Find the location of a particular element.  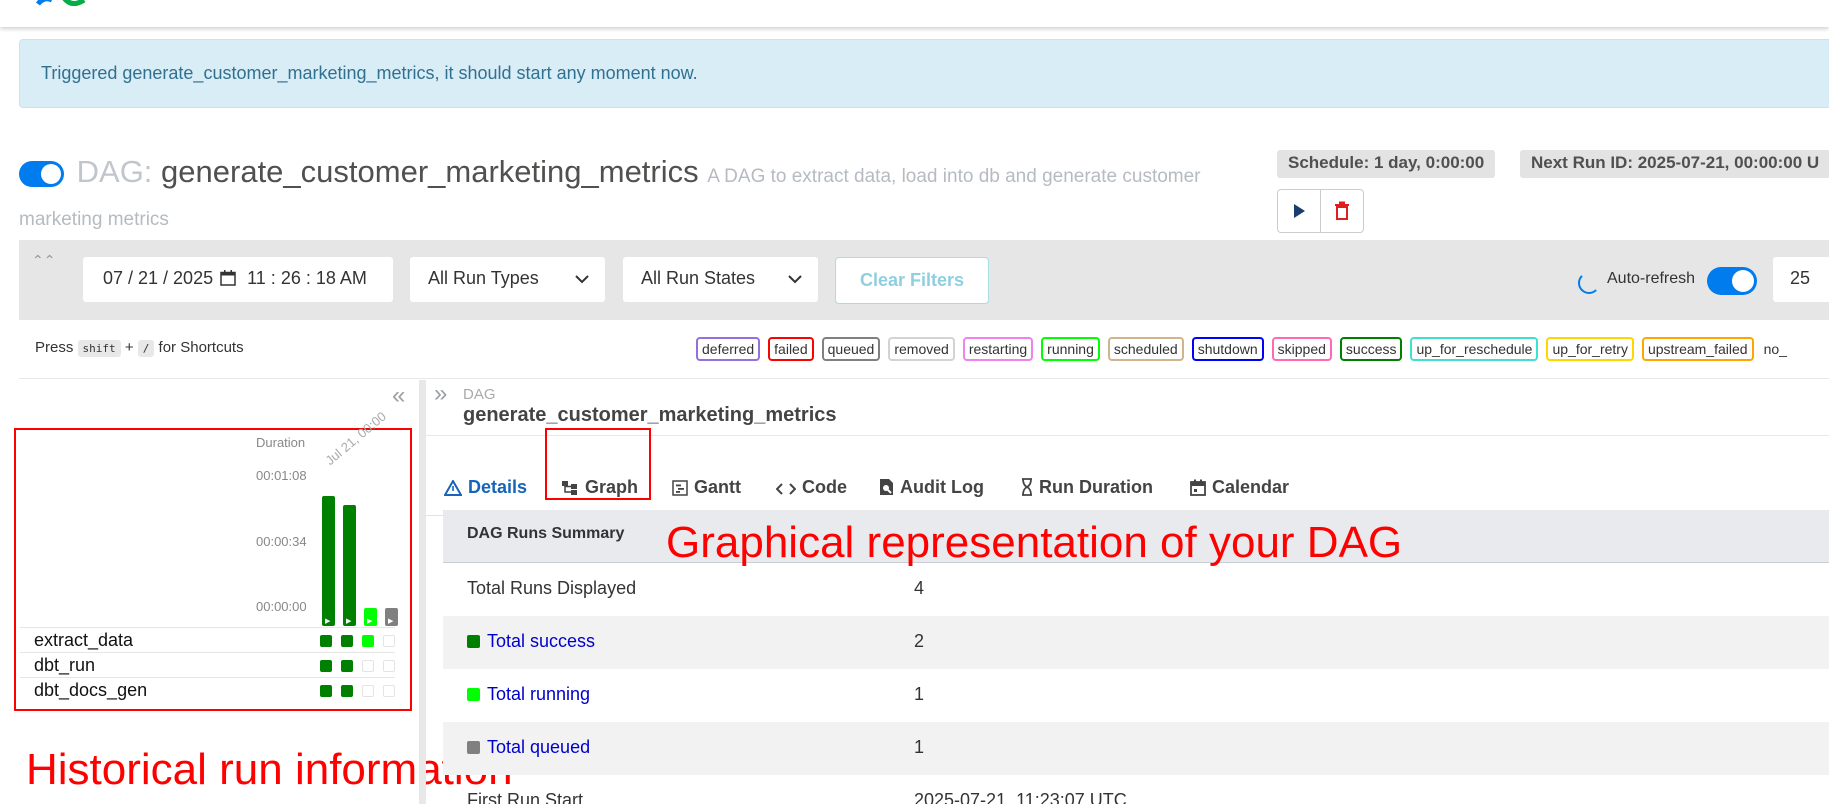

legend-item-failed: failed is located at coordinates (791, 349).